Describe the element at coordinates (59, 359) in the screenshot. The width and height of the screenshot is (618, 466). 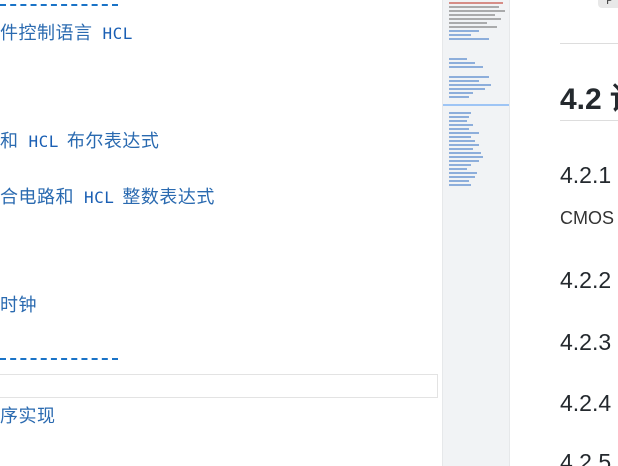
I see `toc-bottom-divider` at that location.